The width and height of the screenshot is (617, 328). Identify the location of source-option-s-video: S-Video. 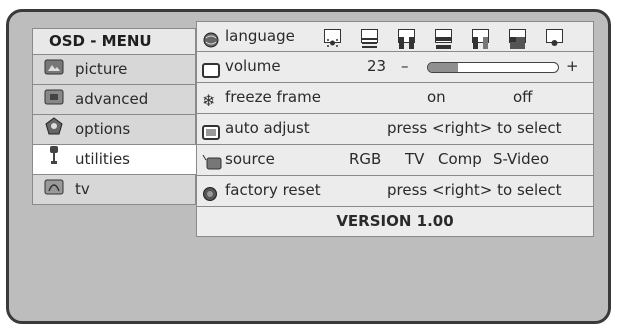
(521, 159).